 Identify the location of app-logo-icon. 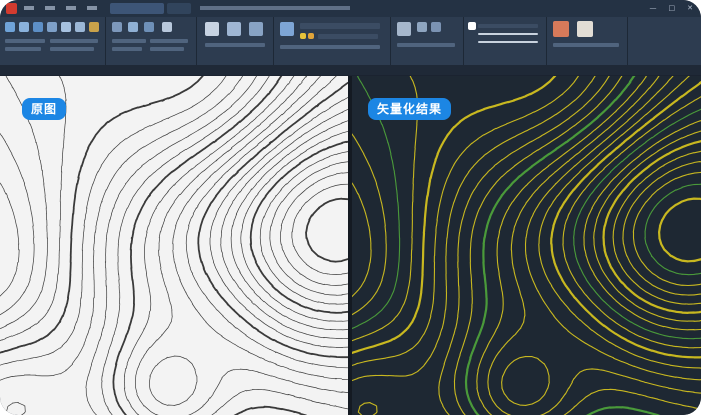
(11, 8).